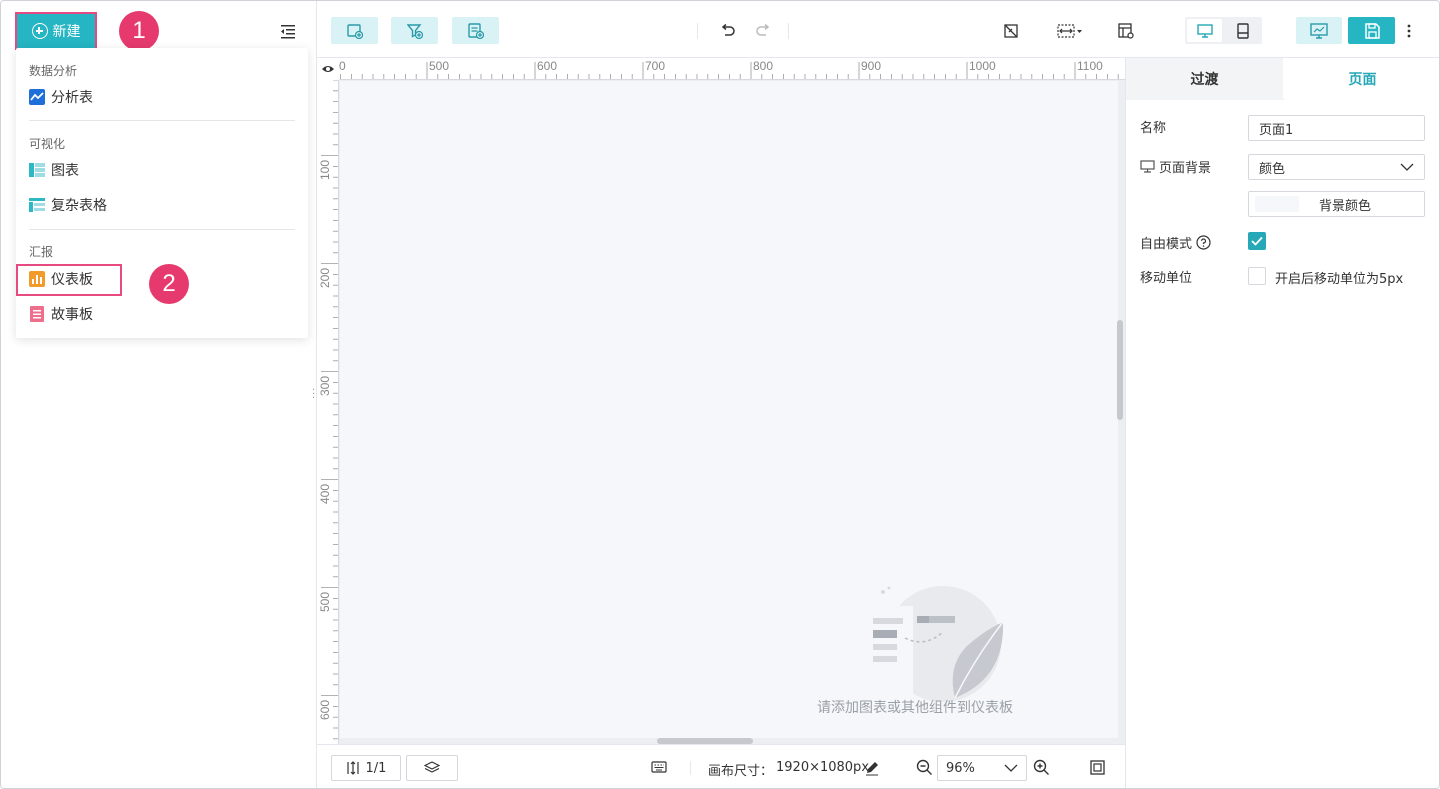  I want to click on filter-add-icon, so click(414, 31).